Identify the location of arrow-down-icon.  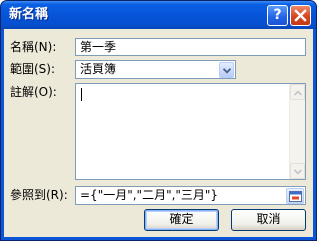
(298, 172).